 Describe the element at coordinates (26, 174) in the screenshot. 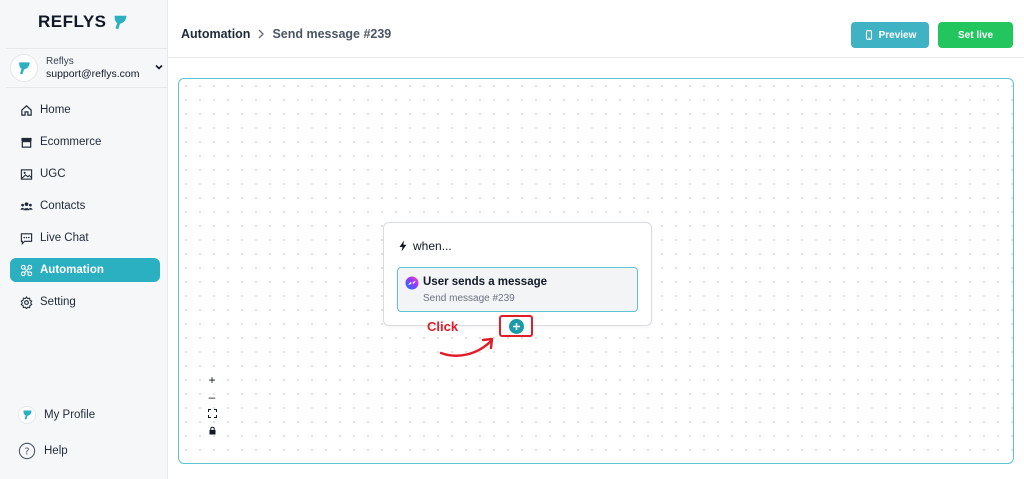

I see `image-icon` at that location.